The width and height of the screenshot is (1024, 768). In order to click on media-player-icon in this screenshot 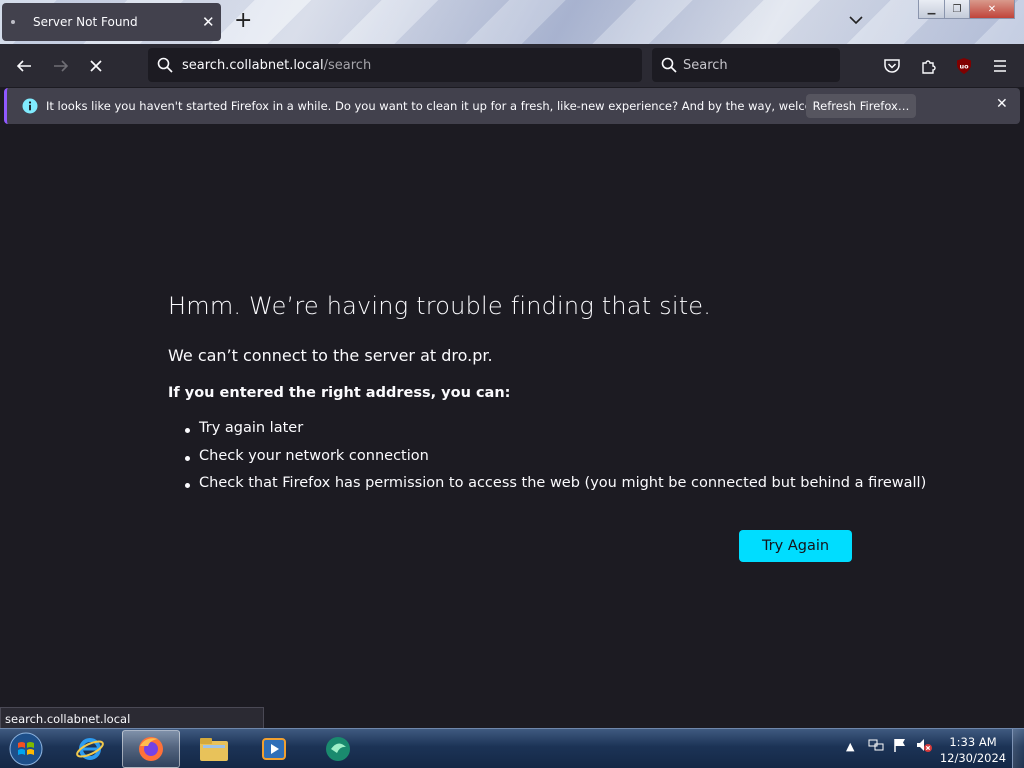, I will do `click(274, 749)`.